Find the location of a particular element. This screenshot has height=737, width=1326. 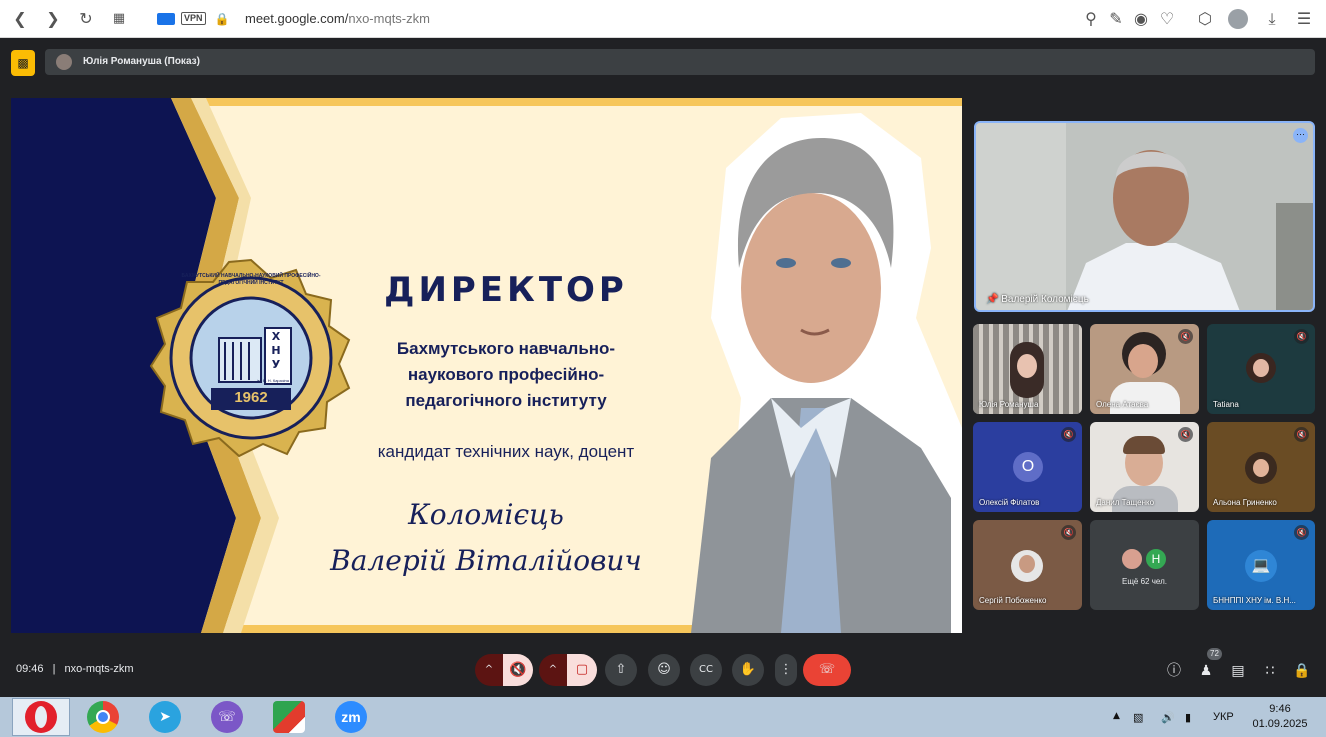

avatar: О is located at coordinates (1028, 467).